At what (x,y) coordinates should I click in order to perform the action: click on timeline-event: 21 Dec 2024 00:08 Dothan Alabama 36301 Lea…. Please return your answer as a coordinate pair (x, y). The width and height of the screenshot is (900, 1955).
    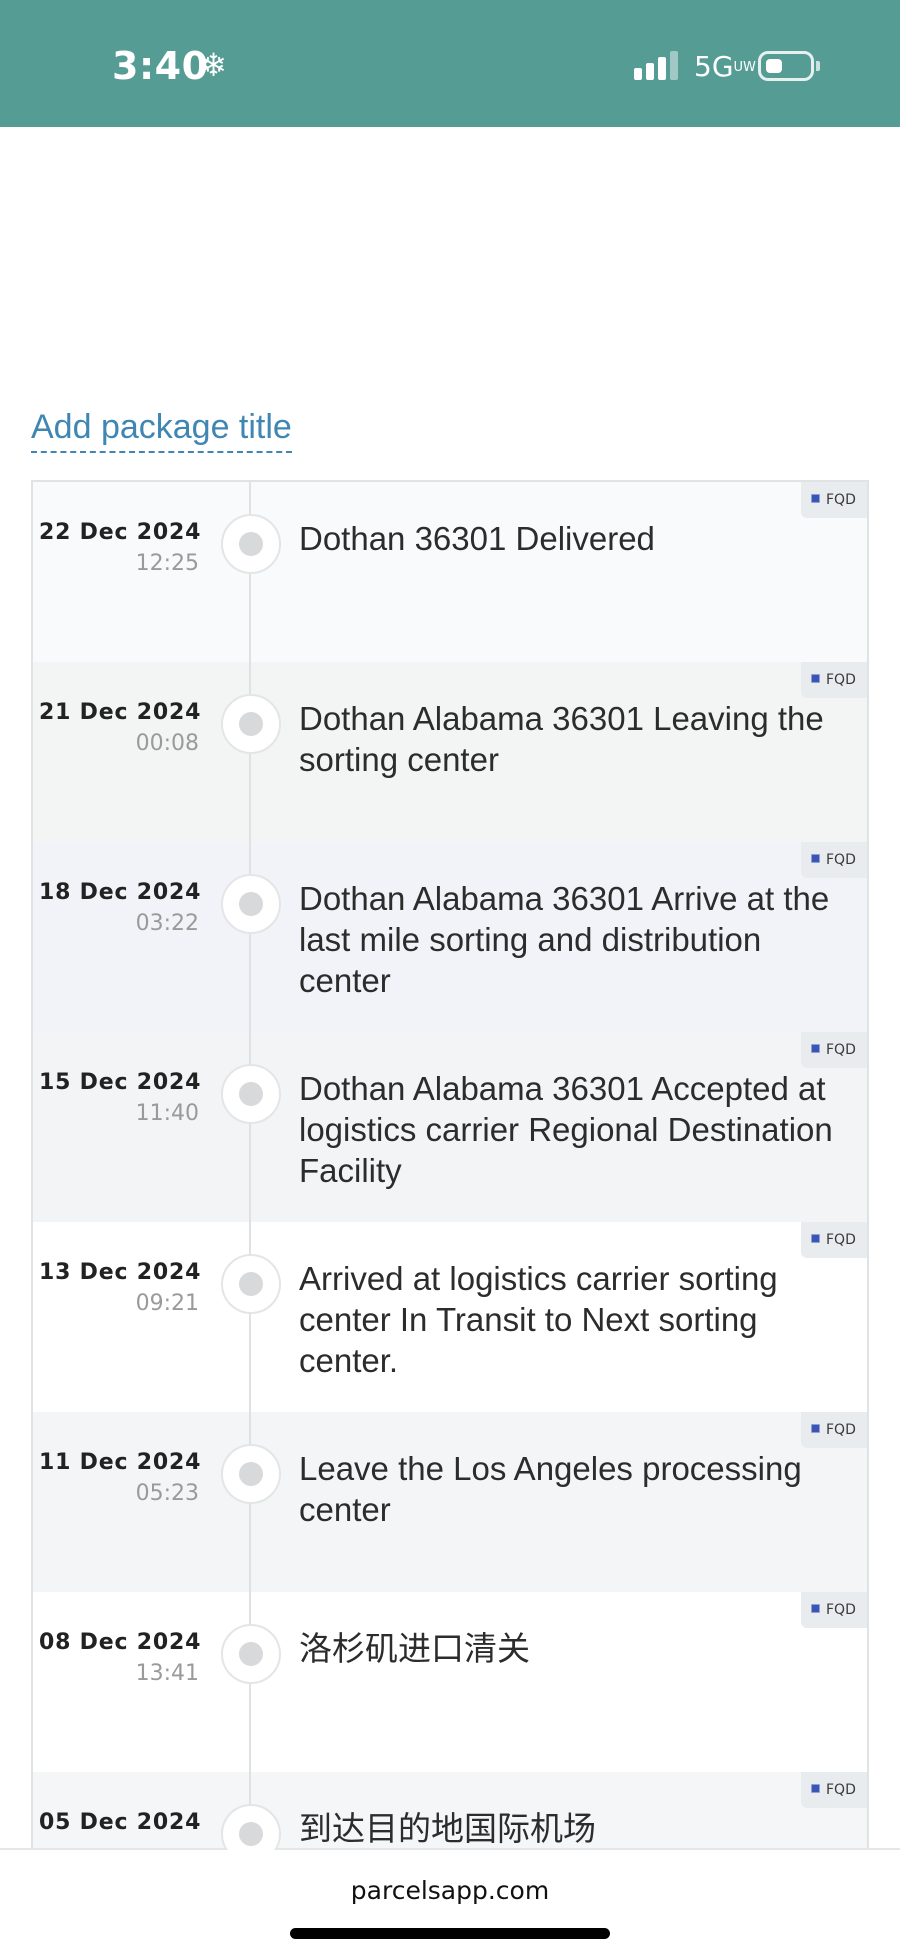
    Looking at the image, I should click on (450, 752).